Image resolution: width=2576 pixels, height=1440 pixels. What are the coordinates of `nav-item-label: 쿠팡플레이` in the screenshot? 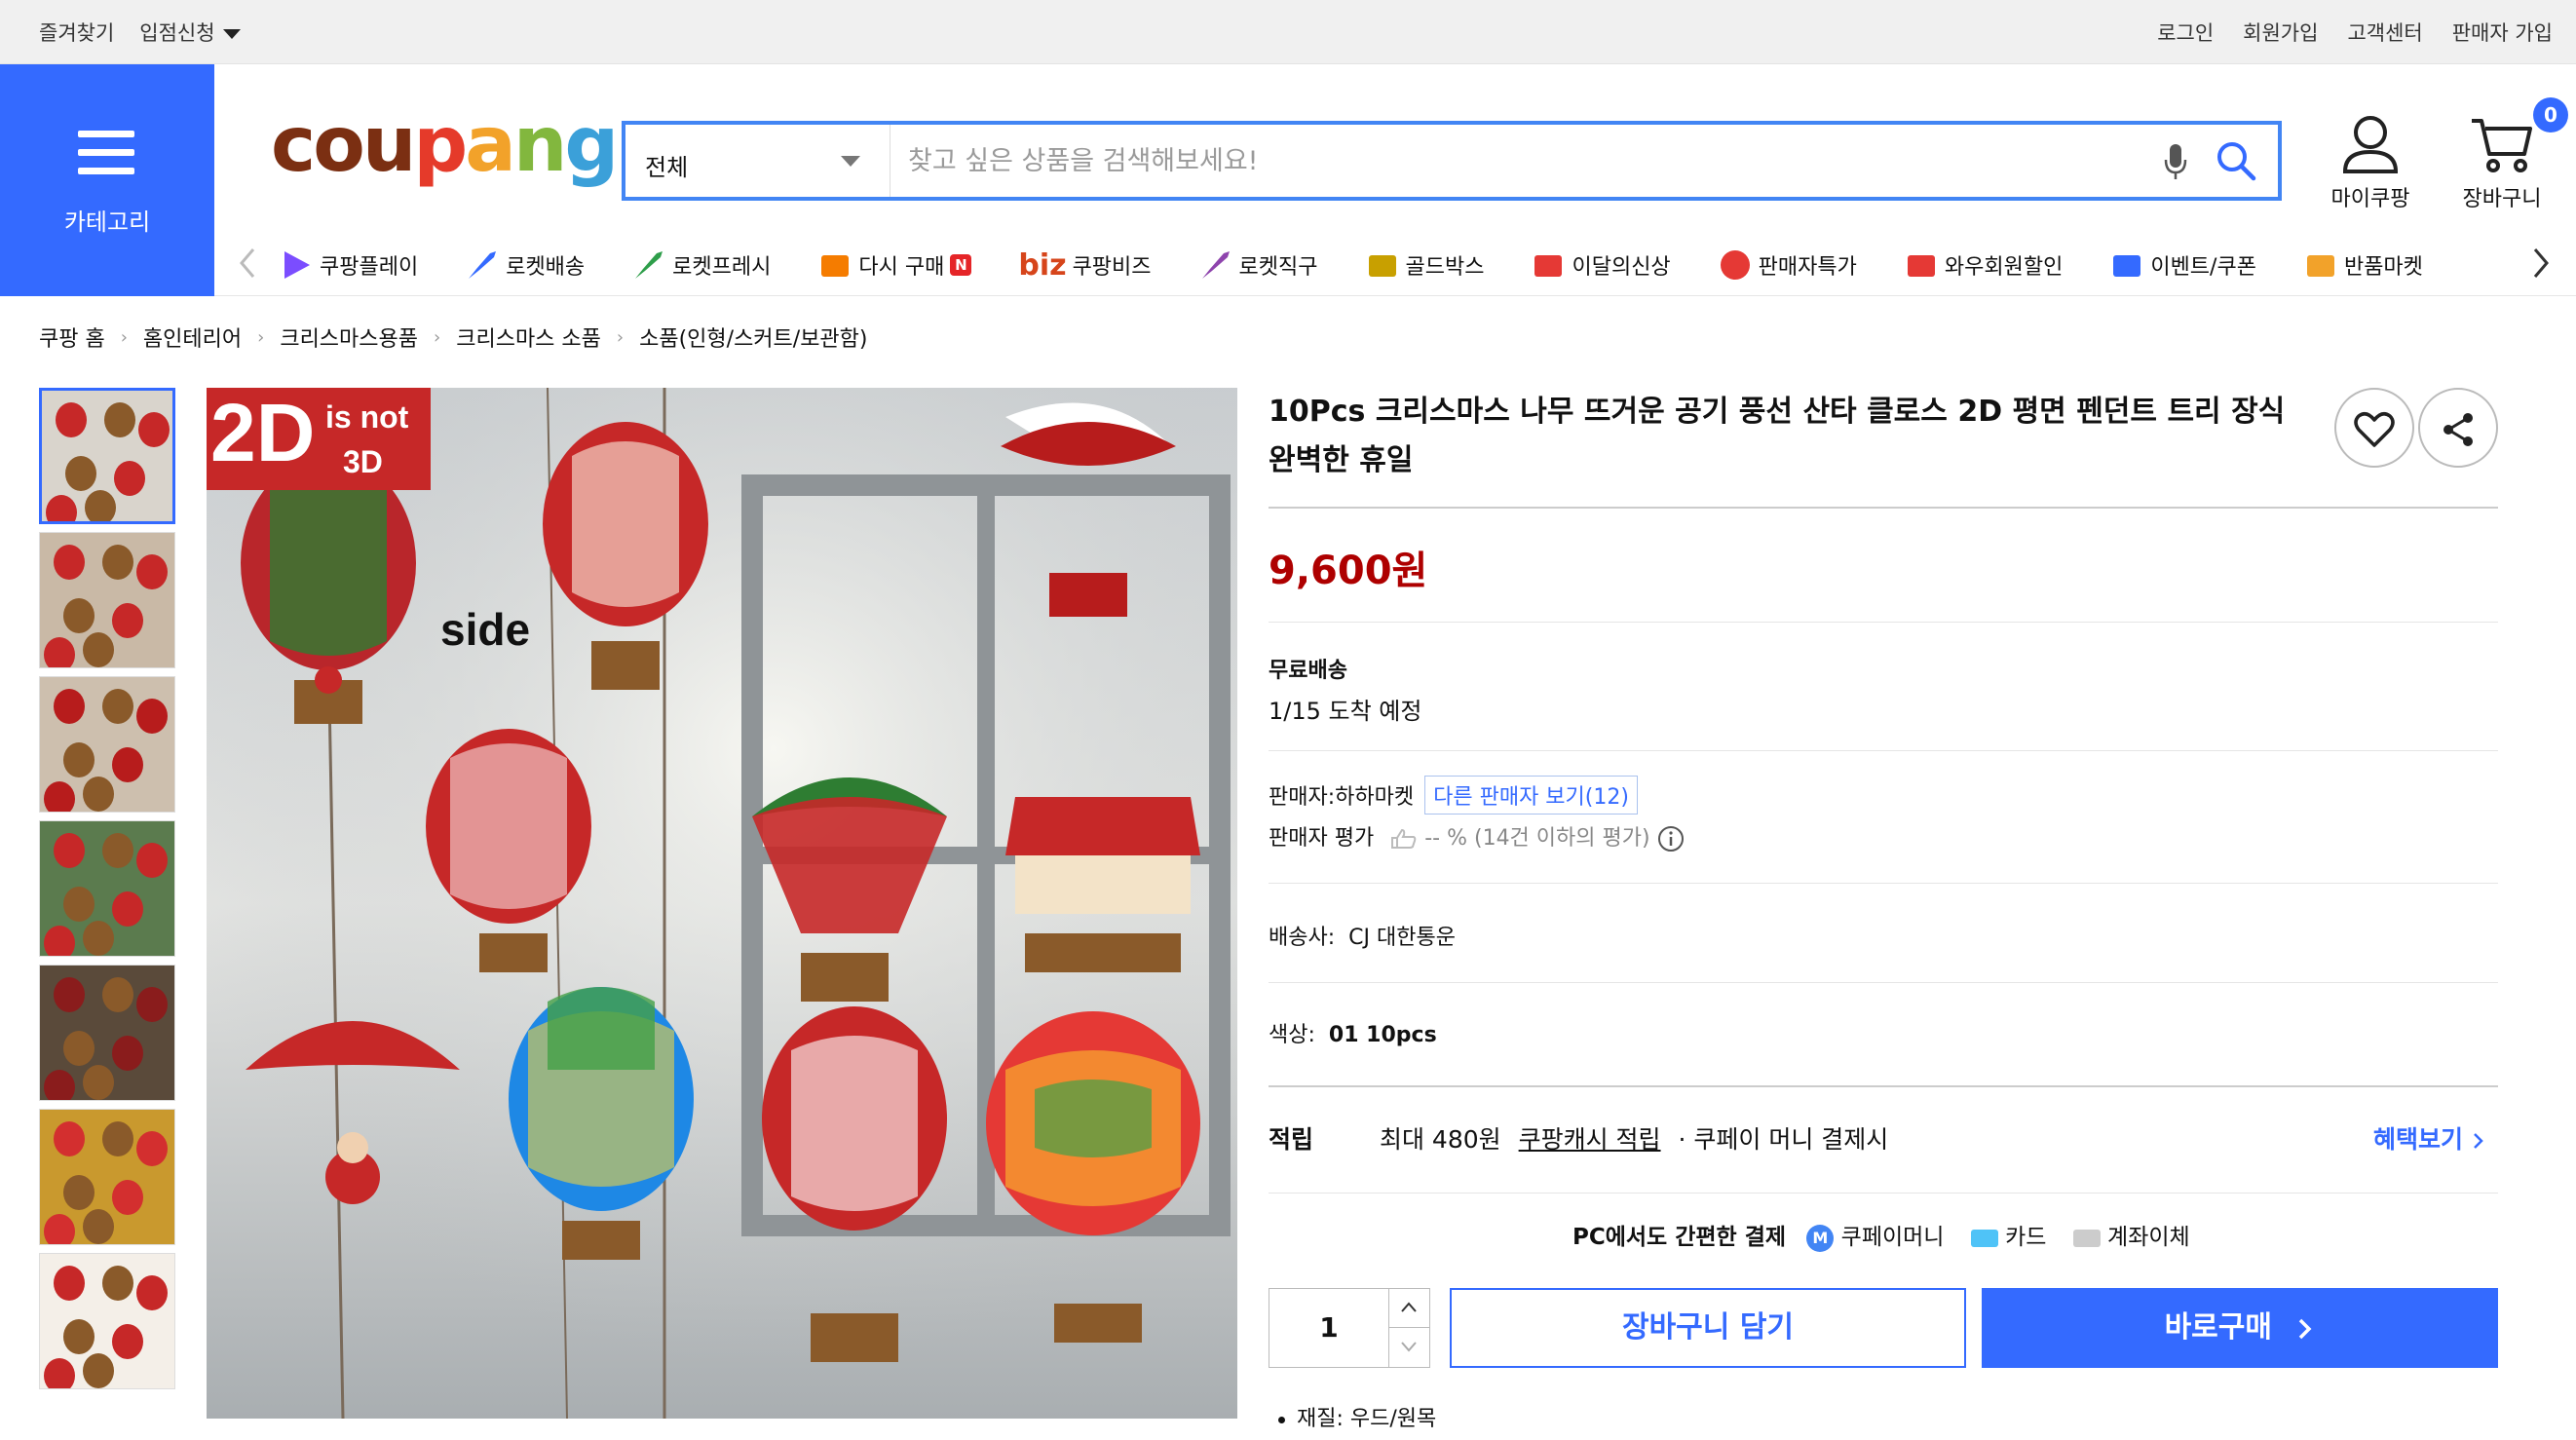 It's located at (369, 267).